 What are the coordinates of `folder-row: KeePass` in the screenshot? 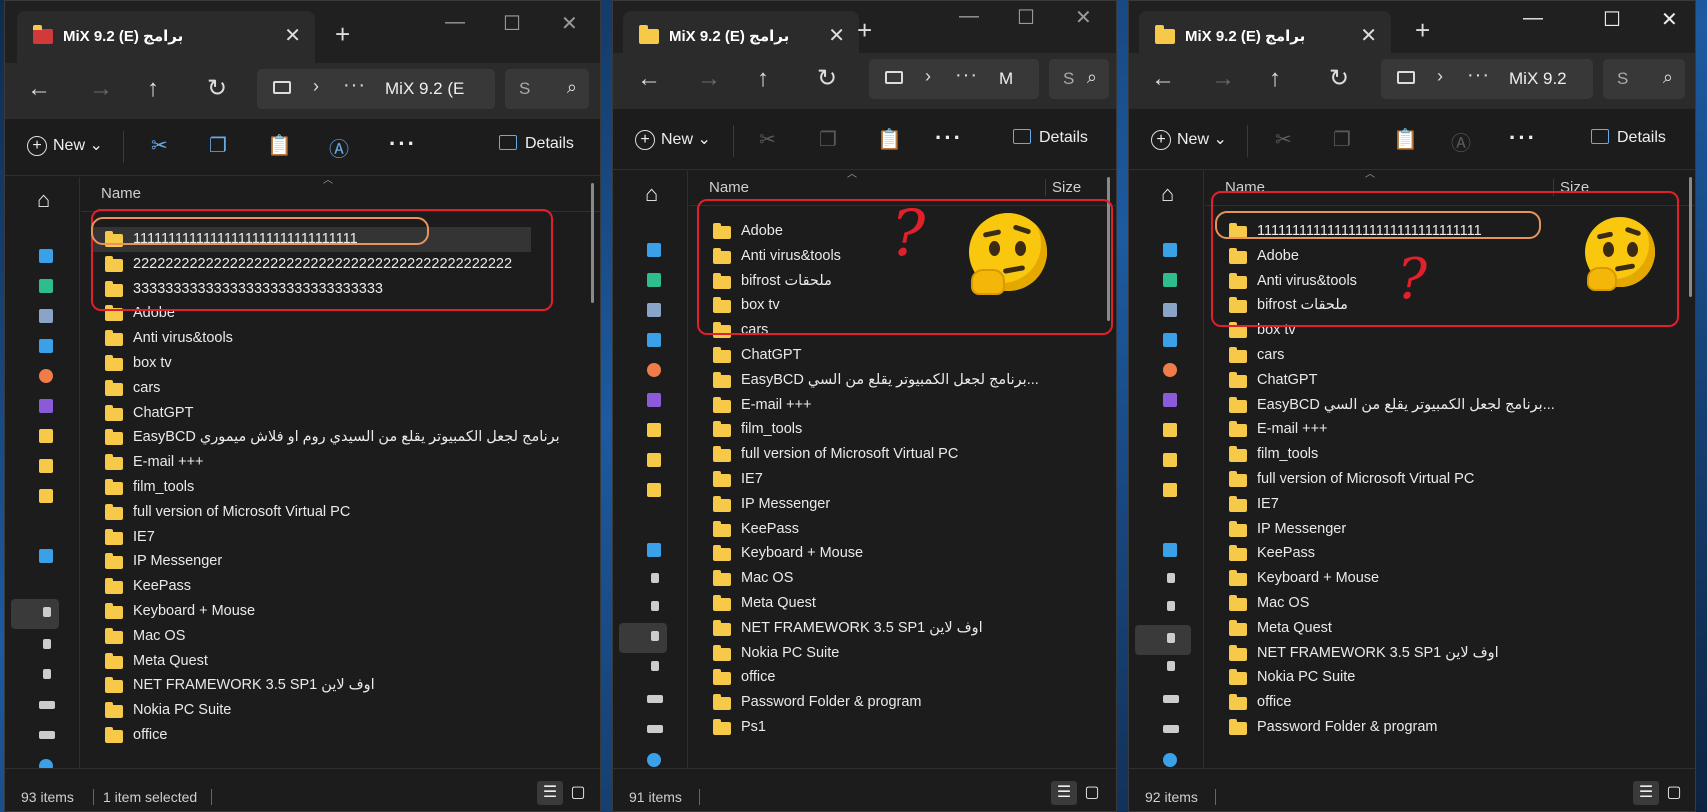 It's located at (311, 586).